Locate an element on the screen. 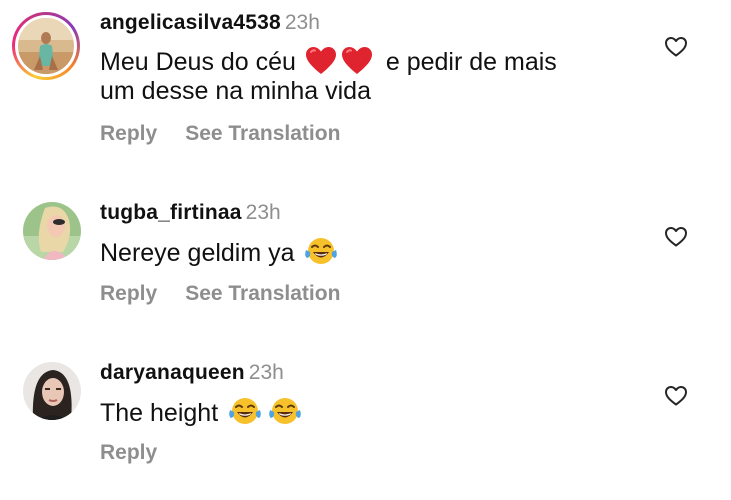 The height and width of the screenshot is (500, 731). comment-text: Nereye geldim ya is located at coordinates (220, 251).